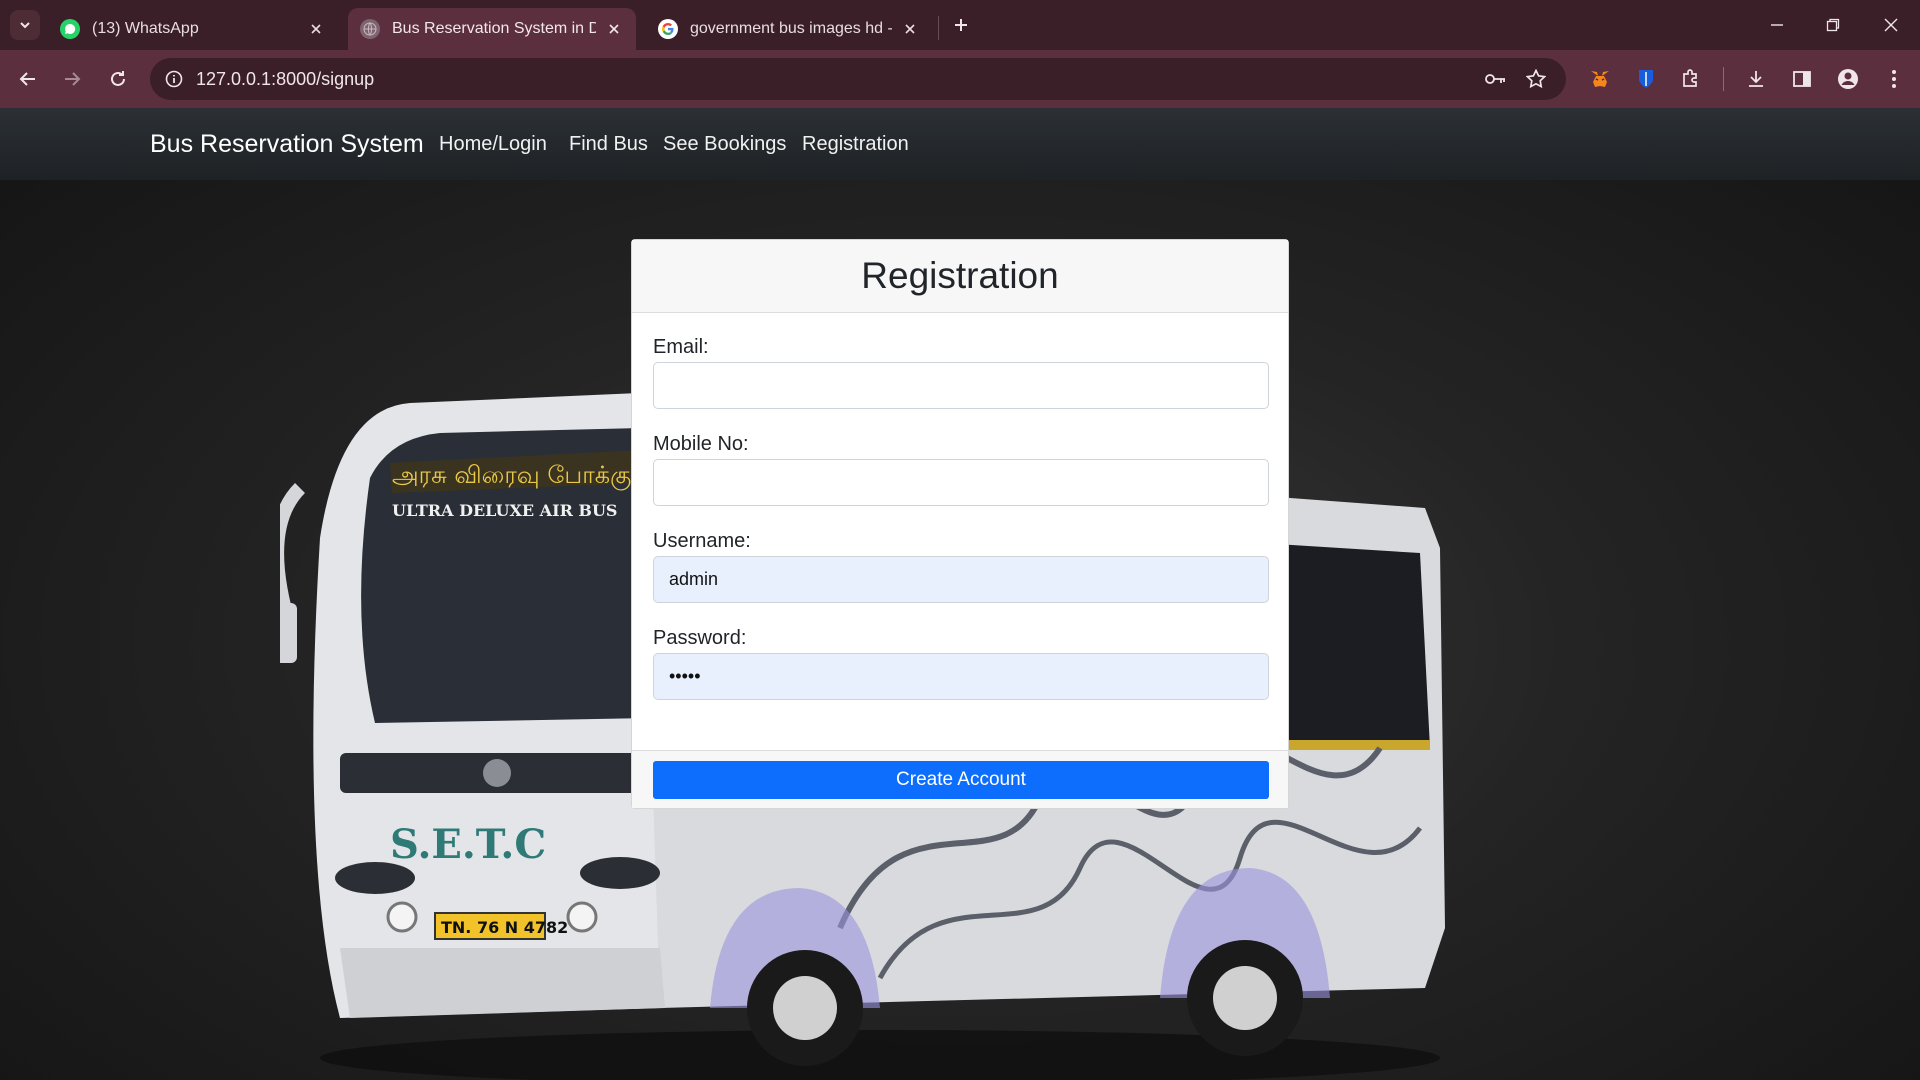  I want to click on forward-button, so click(72, 79).